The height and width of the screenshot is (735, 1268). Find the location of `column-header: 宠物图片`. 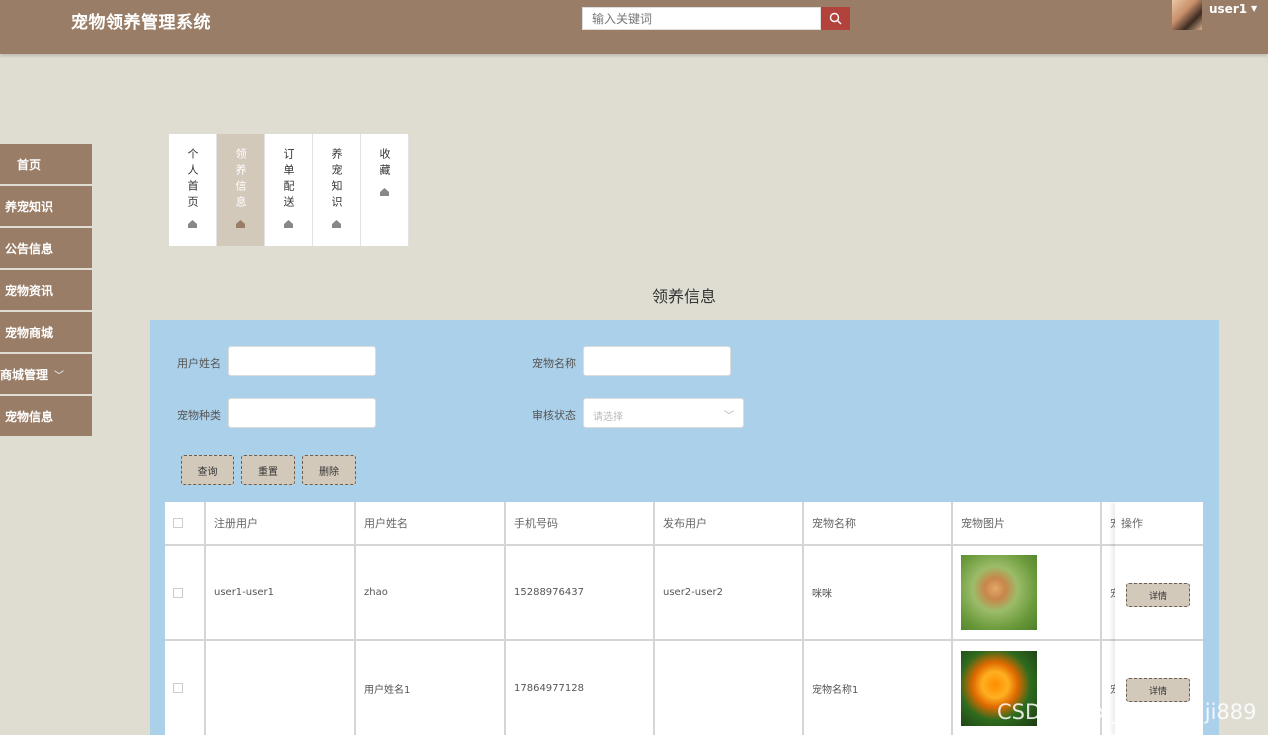

column-header: 宠物图片 is located at coordinates (1027, 524).